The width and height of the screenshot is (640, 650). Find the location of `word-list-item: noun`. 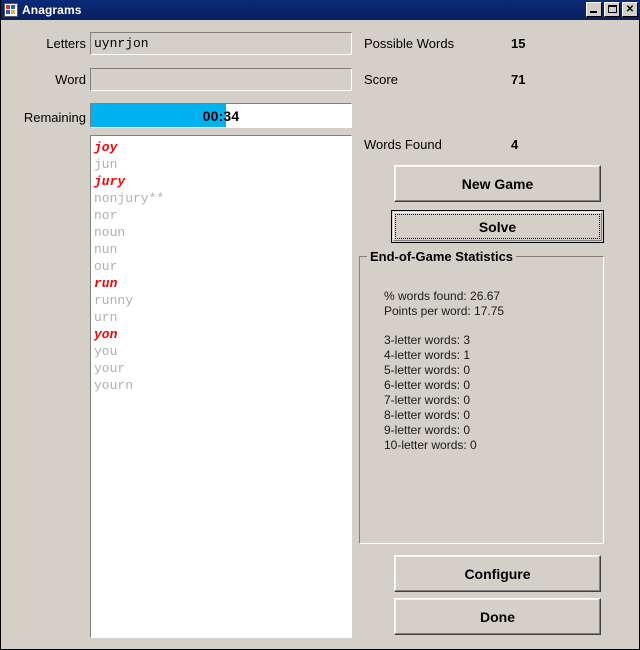

word-list-item: noun is located at coordinates (222, 232).